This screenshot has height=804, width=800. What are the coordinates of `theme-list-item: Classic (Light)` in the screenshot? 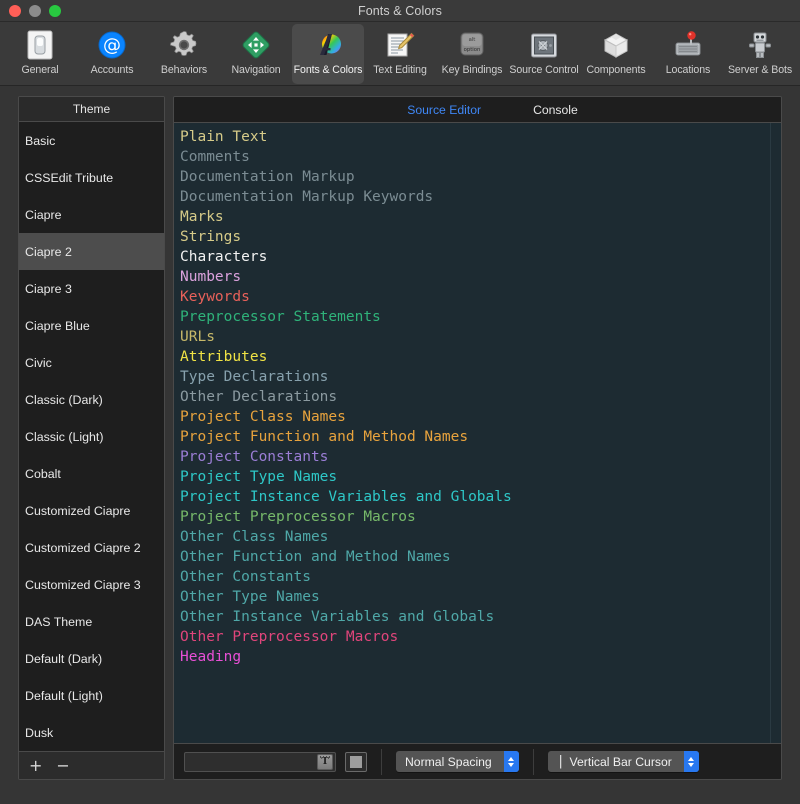 It's located at (91, 436).